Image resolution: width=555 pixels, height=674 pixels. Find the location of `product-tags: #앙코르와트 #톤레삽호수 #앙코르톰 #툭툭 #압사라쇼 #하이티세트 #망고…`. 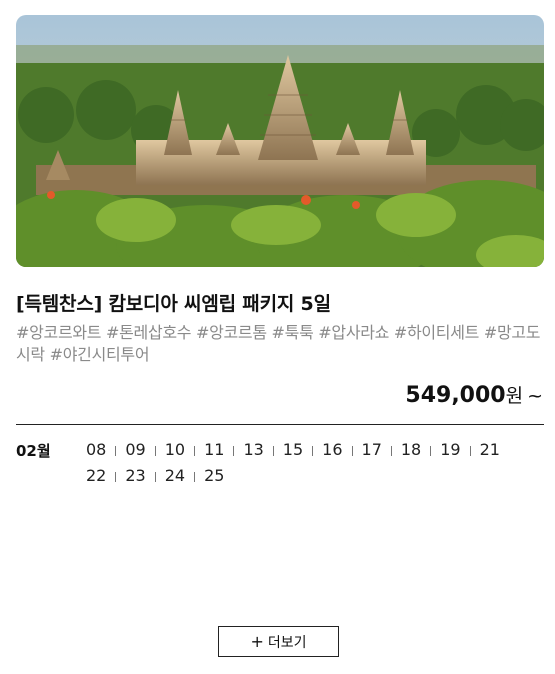

product-tags: #앙코르와트 #톤레삽호수 #앙코르톰 #툭툭 #압사라쇼 #하이티세트 #망고… is located at coordinates (278, 343).